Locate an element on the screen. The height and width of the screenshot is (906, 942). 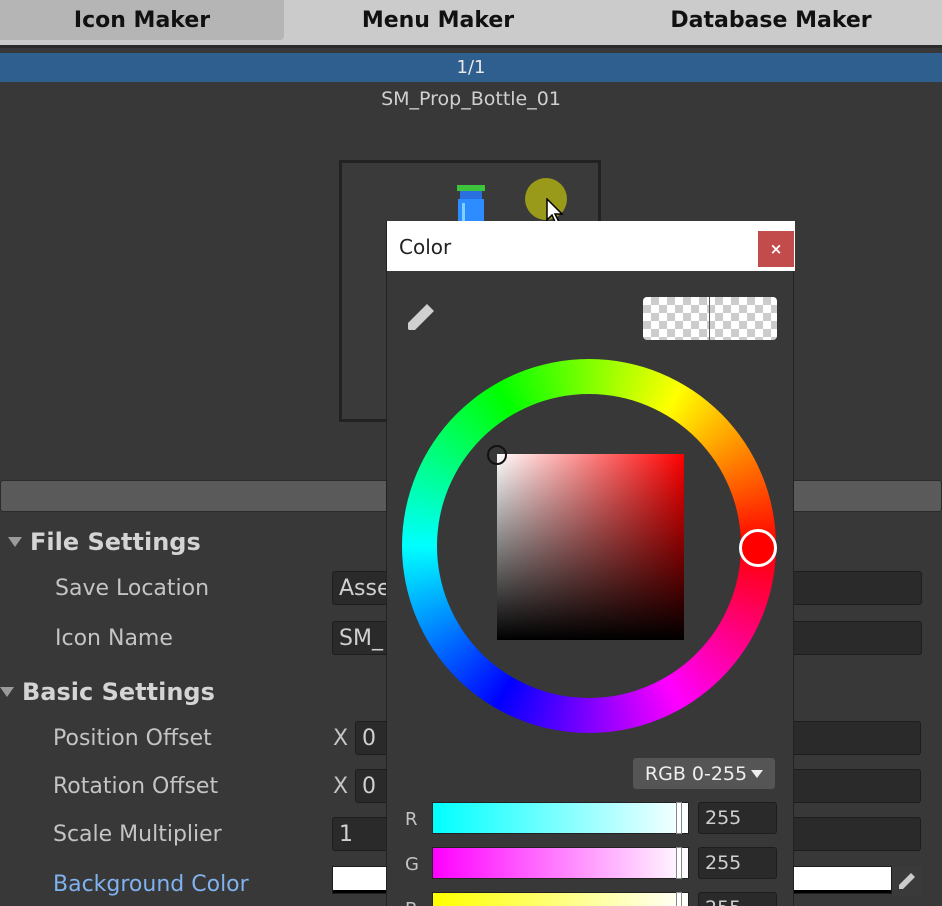
red-channel-label: R is located at coordinates (411, 819).